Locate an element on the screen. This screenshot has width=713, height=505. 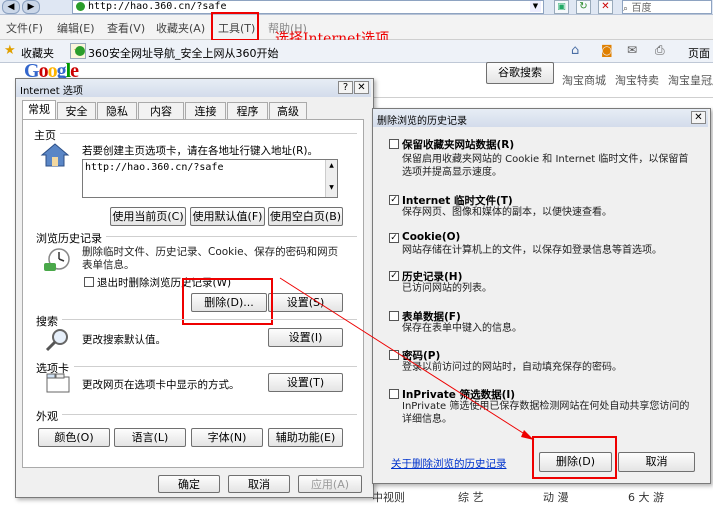
annotation-arrow is located at coordinates (407, 359).